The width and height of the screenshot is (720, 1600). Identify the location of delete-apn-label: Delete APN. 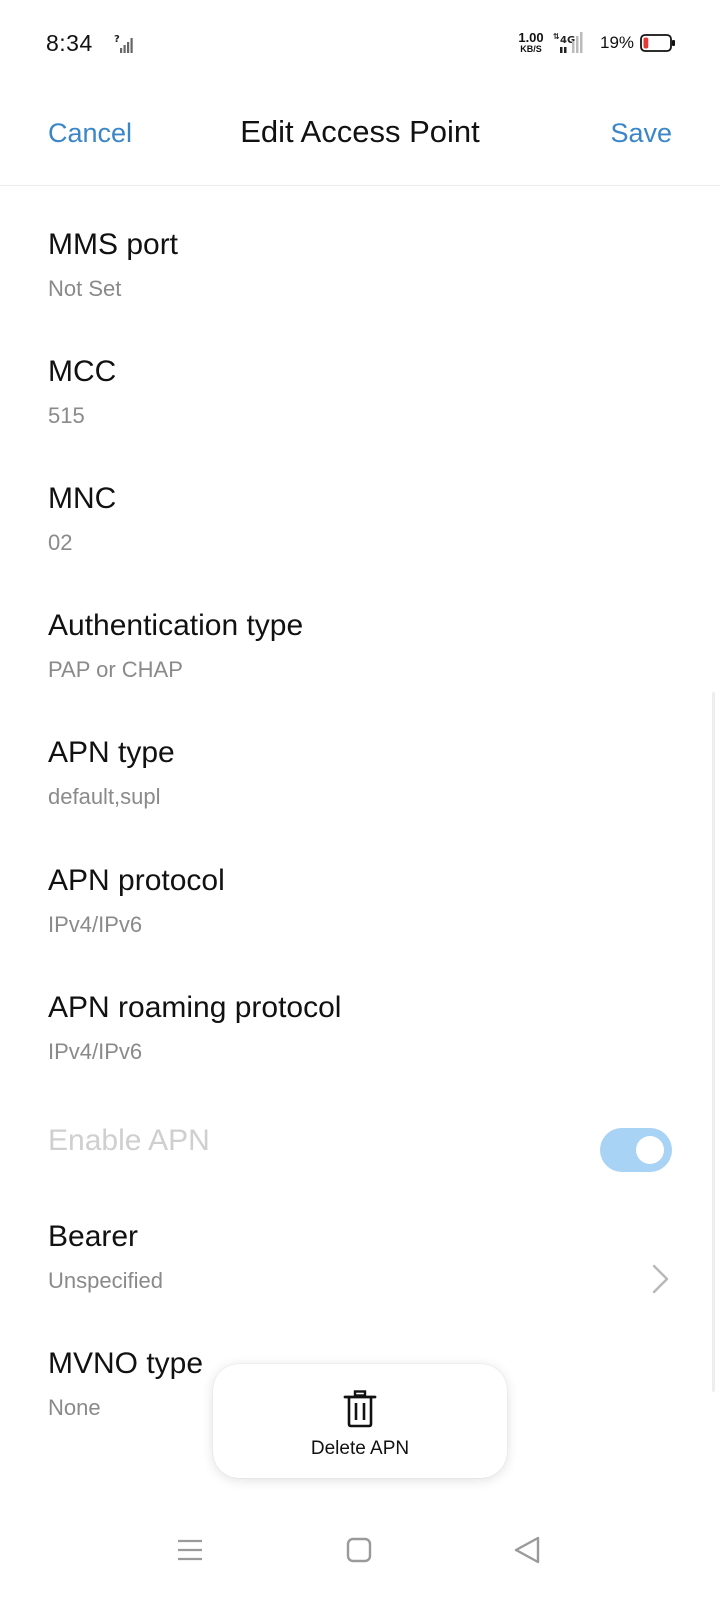
(360, 1448).